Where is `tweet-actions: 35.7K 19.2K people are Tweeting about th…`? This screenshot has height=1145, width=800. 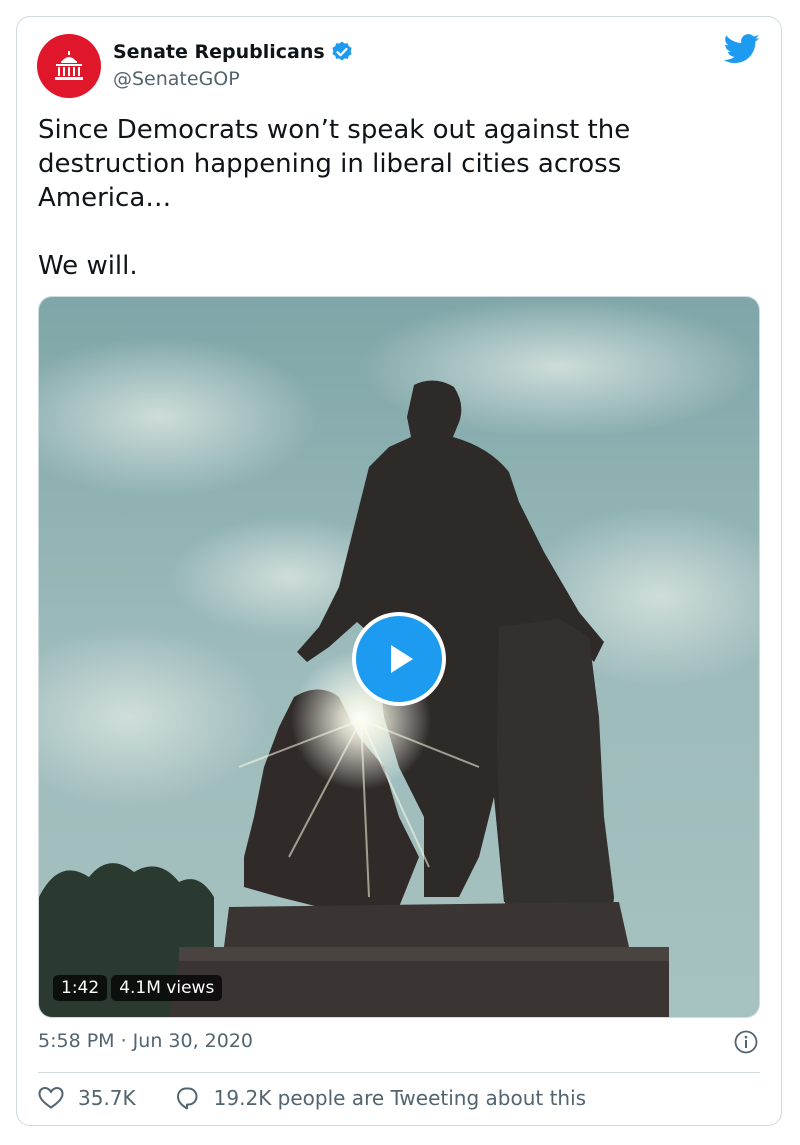
tweet-actions: 35.7K 19.2K people are Tweeting about th… is located at coordinates (312, 1098).